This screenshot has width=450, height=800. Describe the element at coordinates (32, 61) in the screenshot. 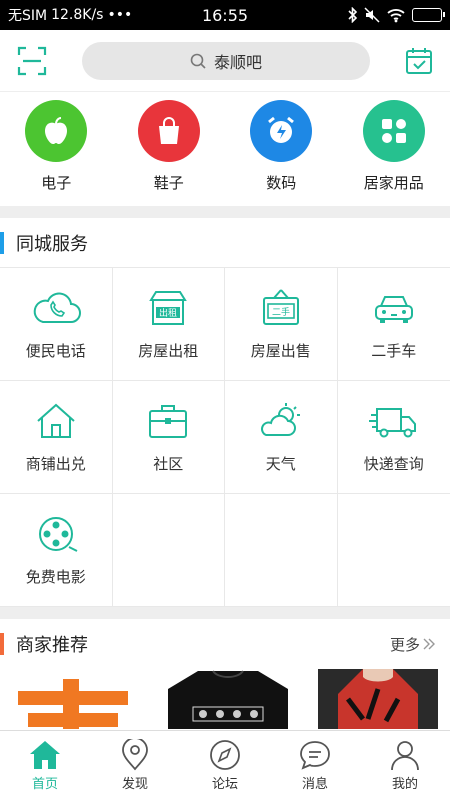

I see `scan-icon` at that location.